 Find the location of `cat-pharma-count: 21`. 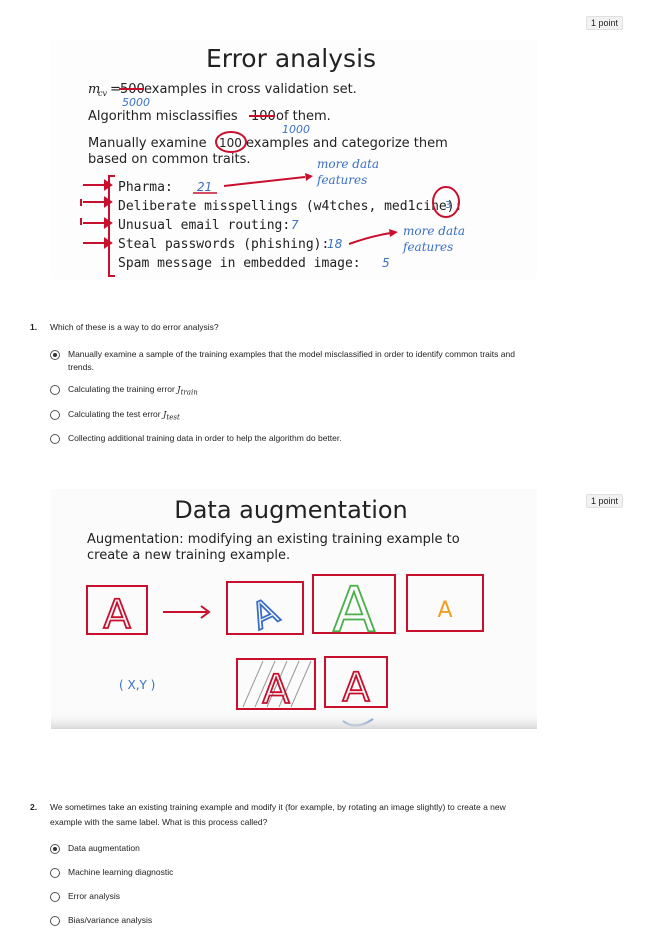

cat-pharma-count: 21 is located at coordinates (204, 187).